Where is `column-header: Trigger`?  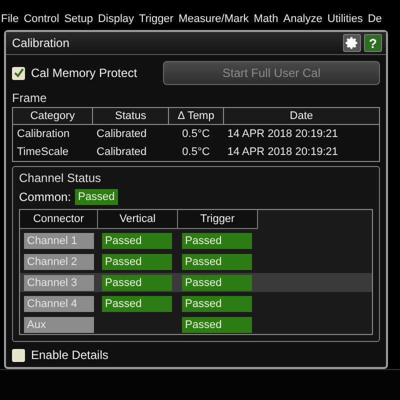
column-header: Trigger is located at coordinates (218, 219).